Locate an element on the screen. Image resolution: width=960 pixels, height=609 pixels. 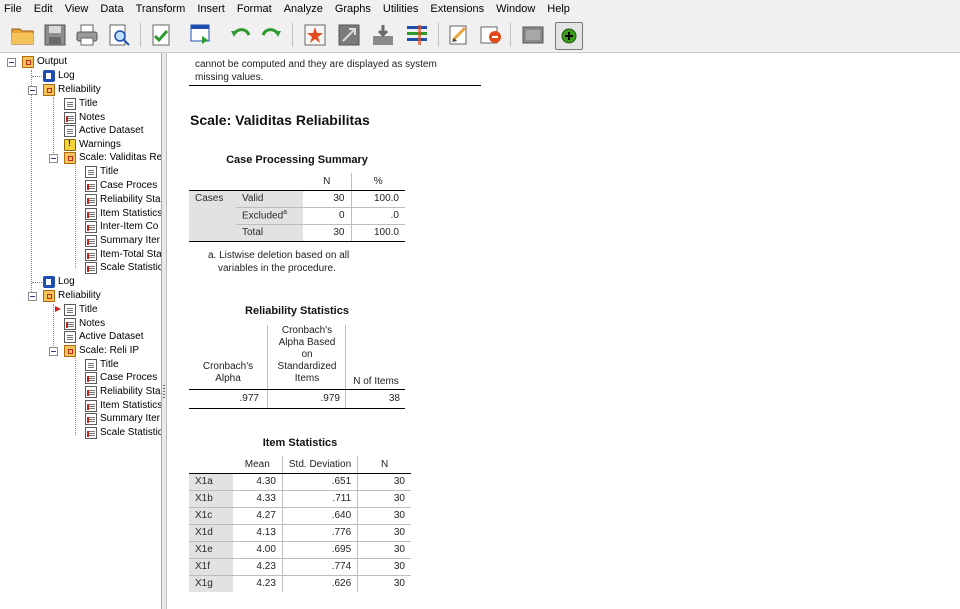
menu-analyze: Analyze is located at coordinates (303, 9).